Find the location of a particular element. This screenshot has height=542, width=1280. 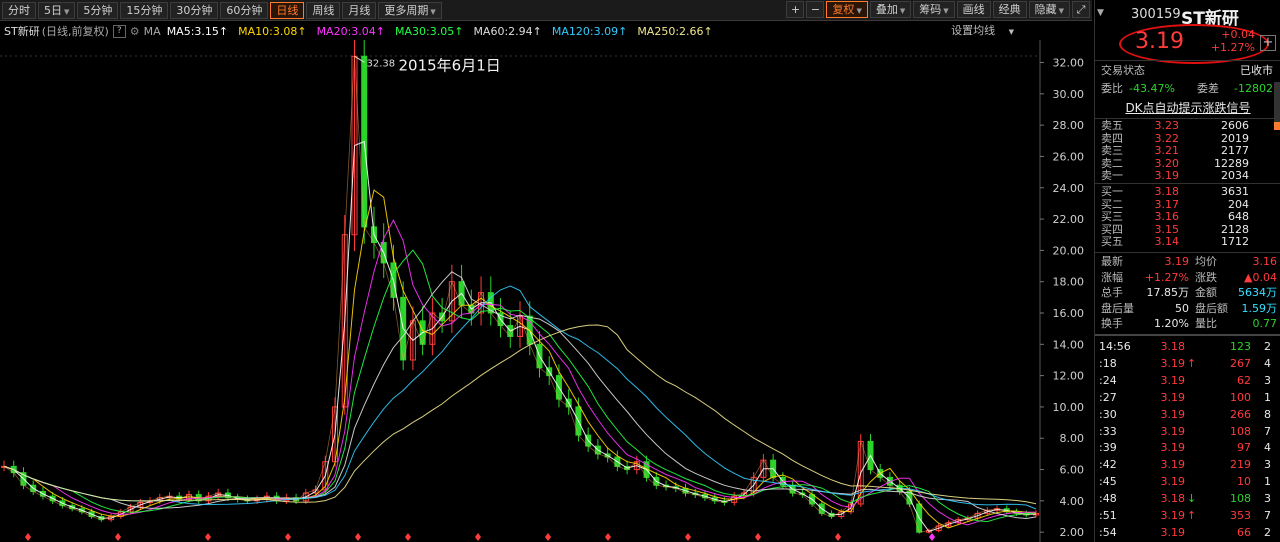

period-button-0: 分时 is located at coordinates (19, 10).